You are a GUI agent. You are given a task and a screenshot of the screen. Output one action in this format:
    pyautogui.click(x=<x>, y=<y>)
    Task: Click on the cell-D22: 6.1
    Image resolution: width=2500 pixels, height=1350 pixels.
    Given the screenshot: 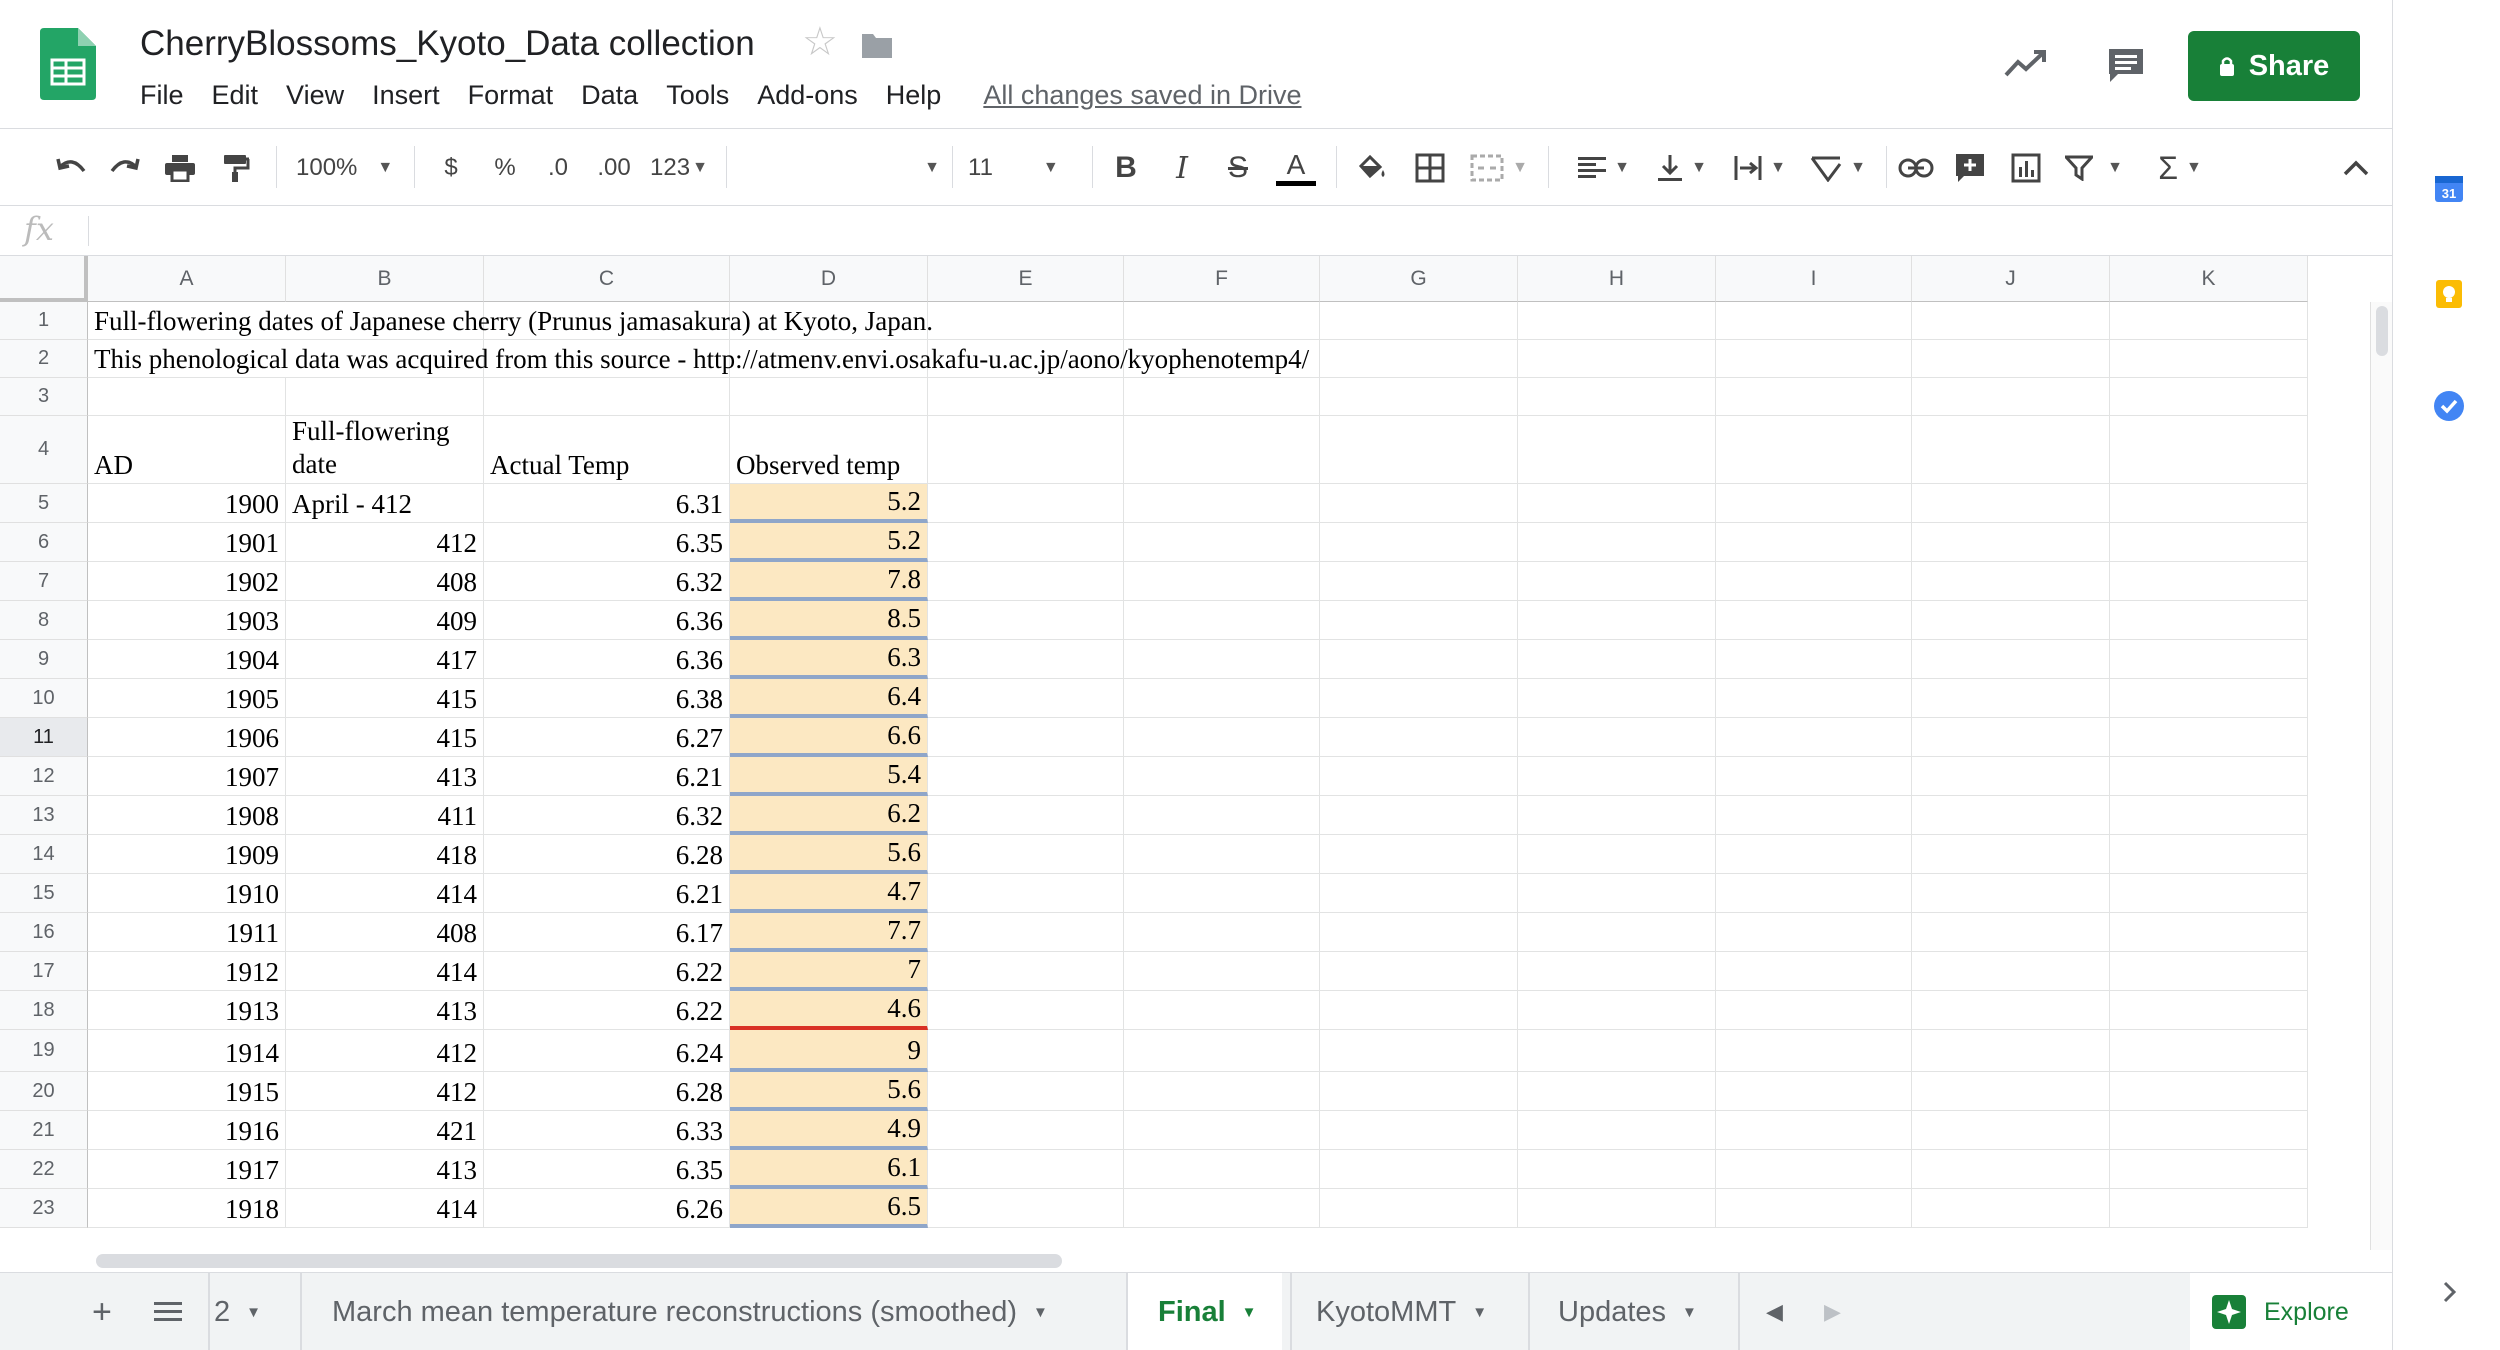 What is the action you would take?
    pyautogui.click(x=829, y=1169)
    